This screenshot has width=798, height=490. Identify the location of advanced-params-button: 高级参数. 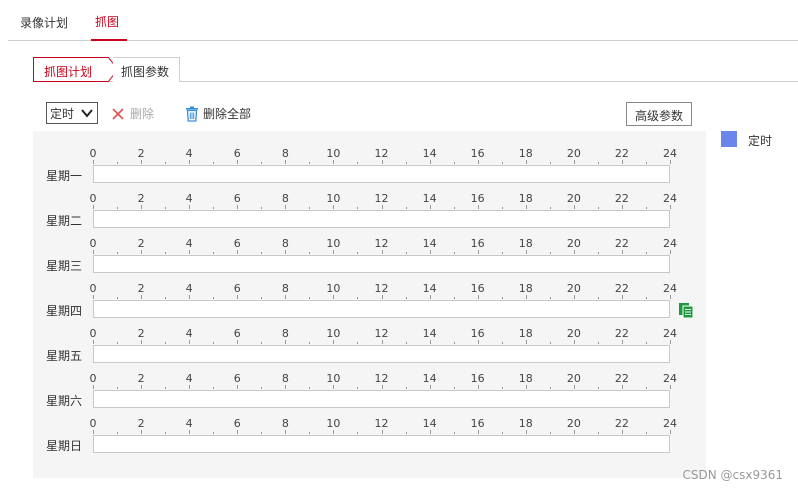
(659, 114).